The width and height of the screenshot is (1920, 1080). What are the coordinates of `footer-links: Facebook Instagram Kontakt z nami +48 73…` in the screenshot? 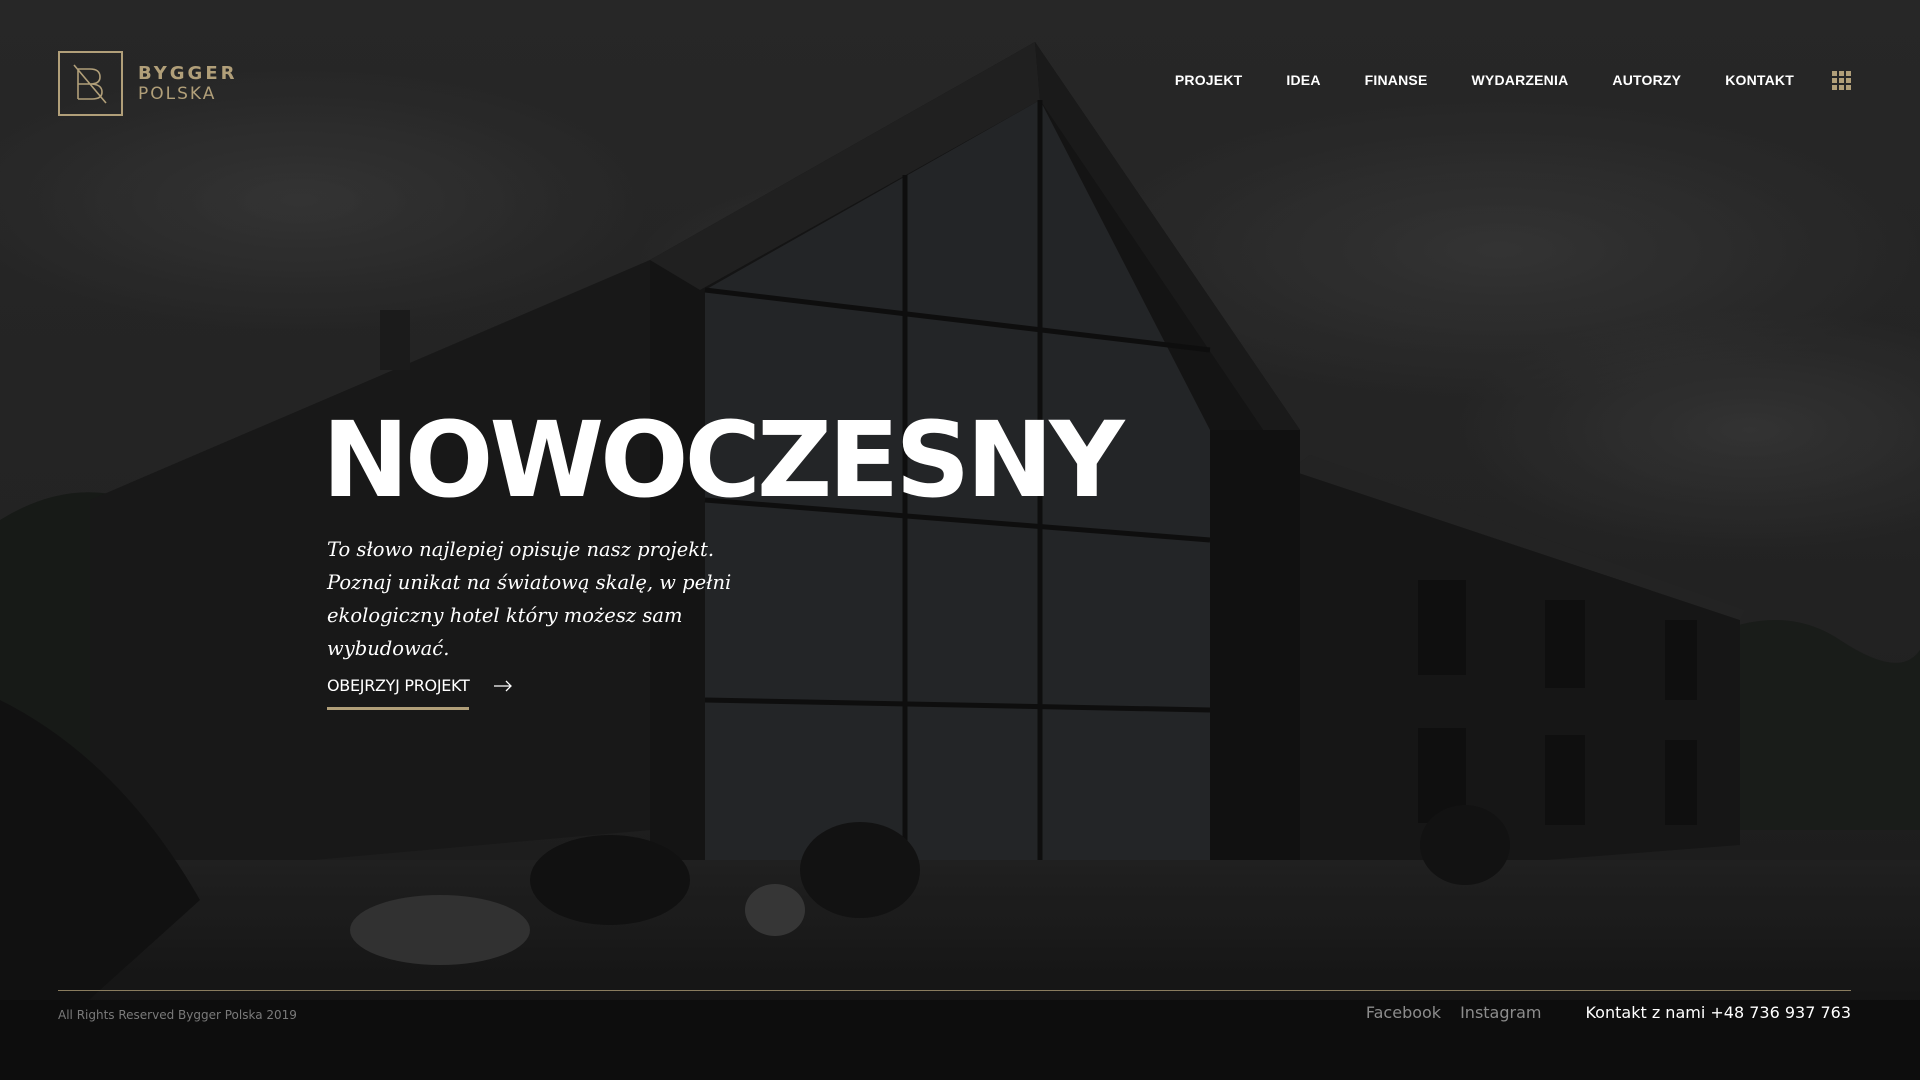 It's located at (1599, 1012).